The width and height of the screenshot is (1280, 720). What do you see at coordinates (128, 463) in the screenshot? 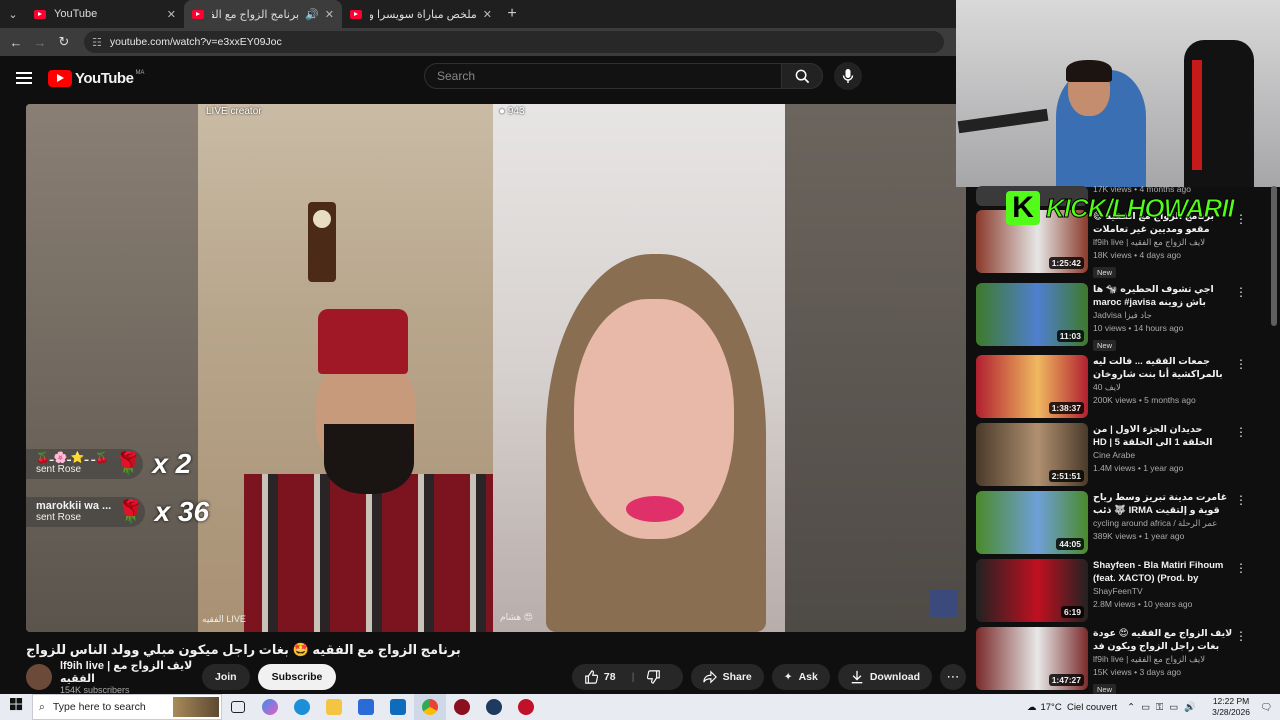
I see `rose-icon: 🌹` at bounding box center [128, 463].